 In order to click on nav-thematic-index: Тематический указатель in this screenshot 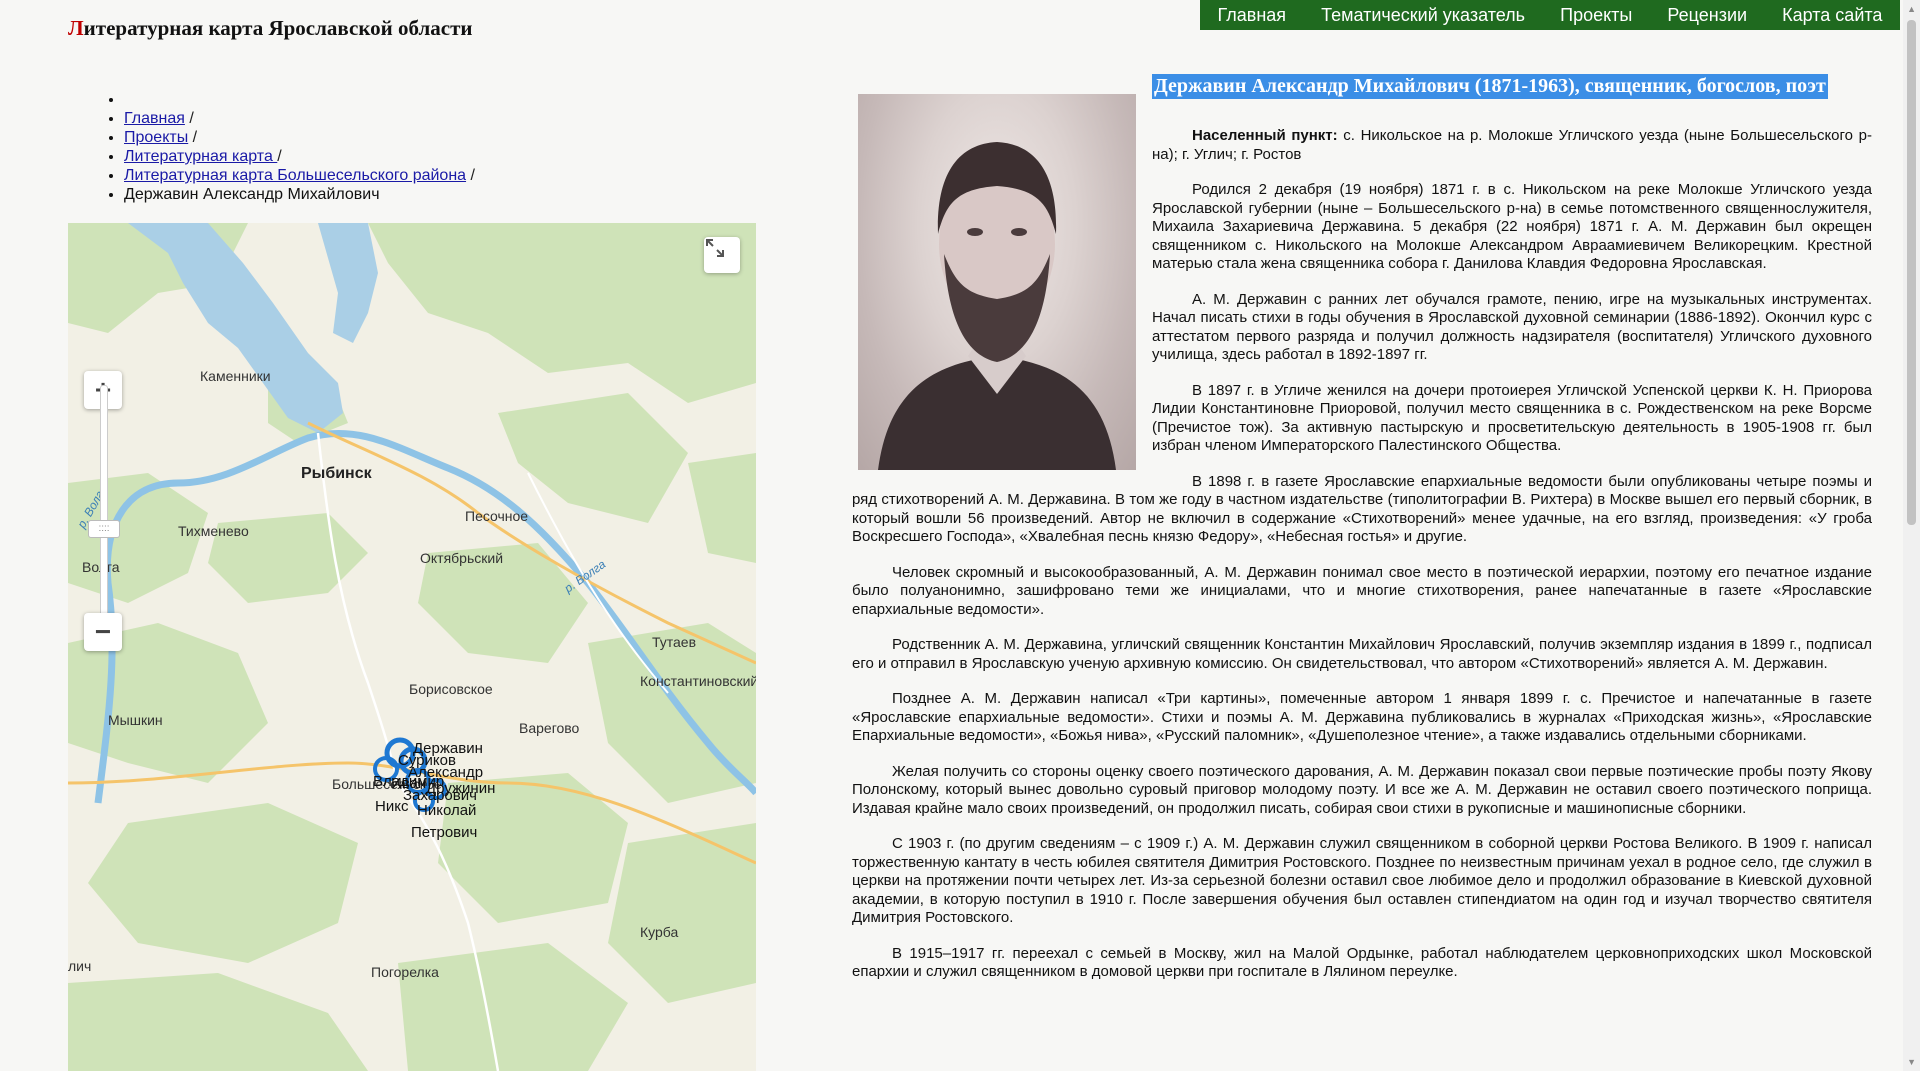, I will do `click(1423, 15)`.